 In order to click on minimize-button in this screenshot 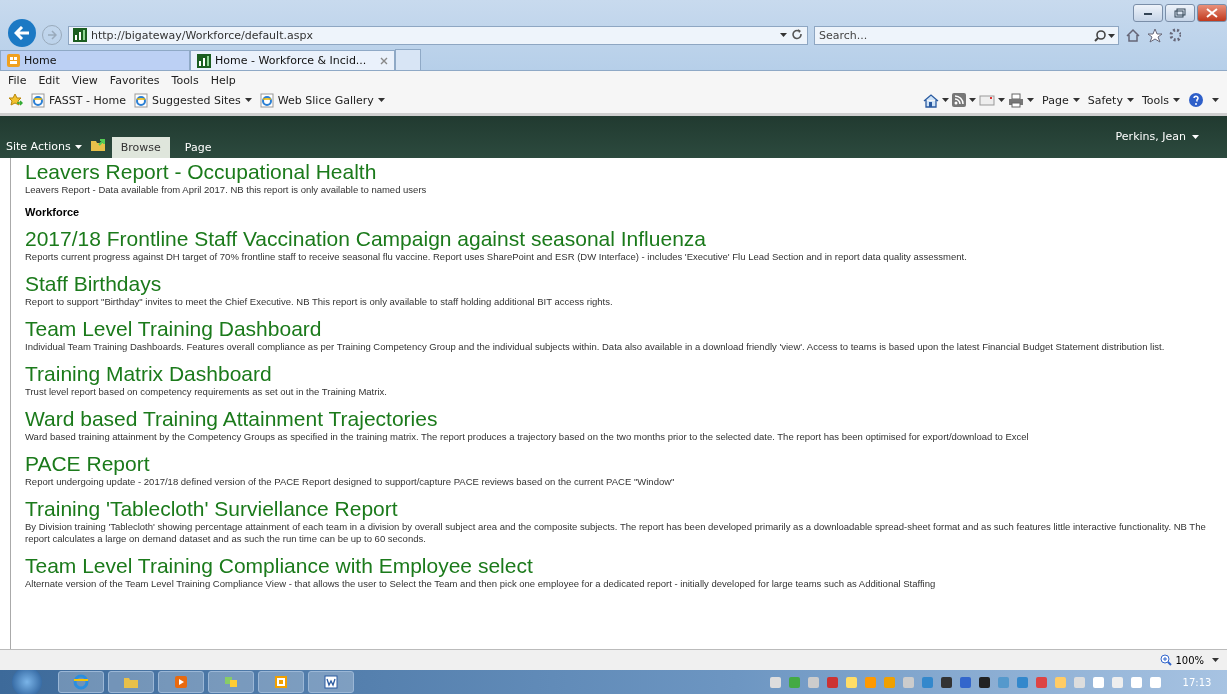, I will do `click(1148, 13)`.